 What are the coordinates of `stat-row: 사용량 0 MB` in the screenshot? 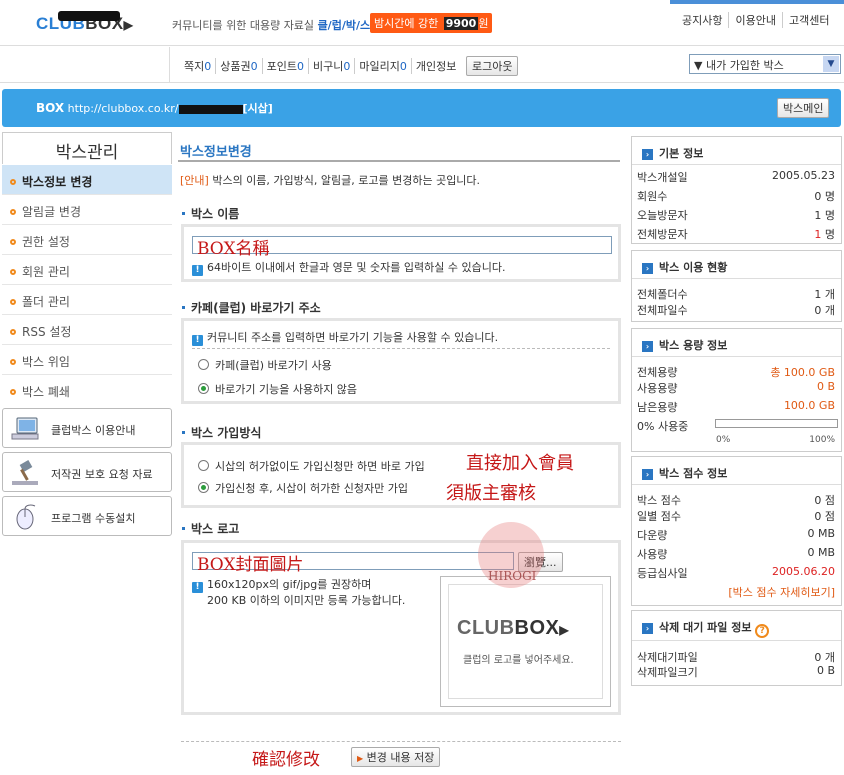 It's located at (736, 553).